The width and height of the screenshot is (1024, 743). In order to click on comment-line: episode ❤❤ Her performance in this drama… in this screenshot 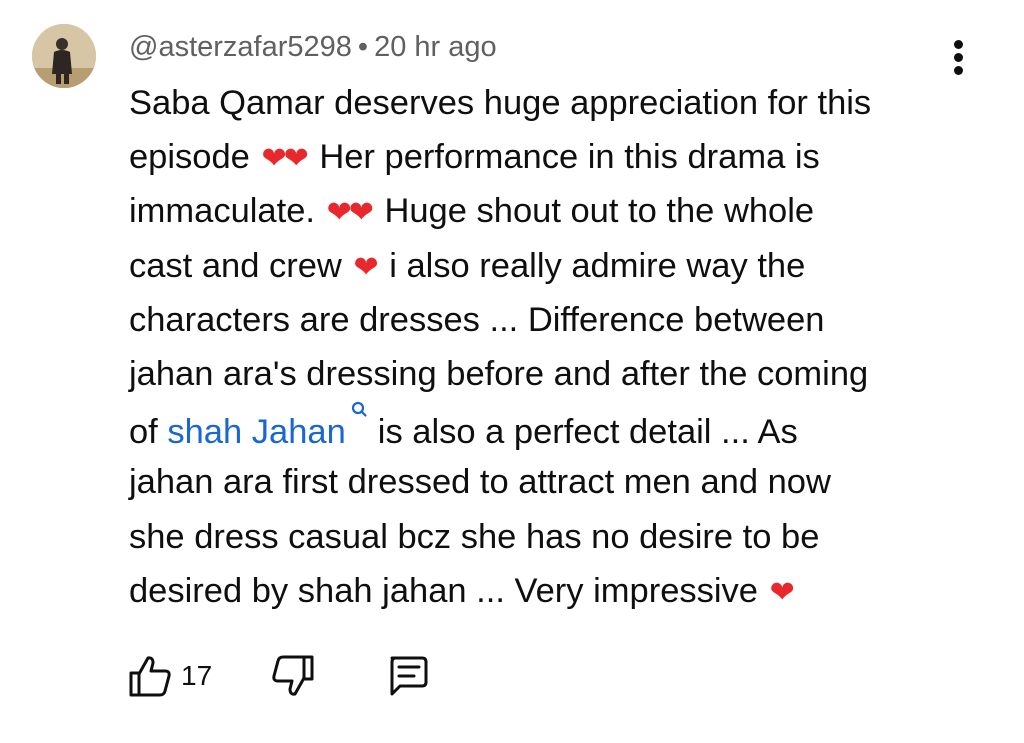, I will do `click(554, 157)`.